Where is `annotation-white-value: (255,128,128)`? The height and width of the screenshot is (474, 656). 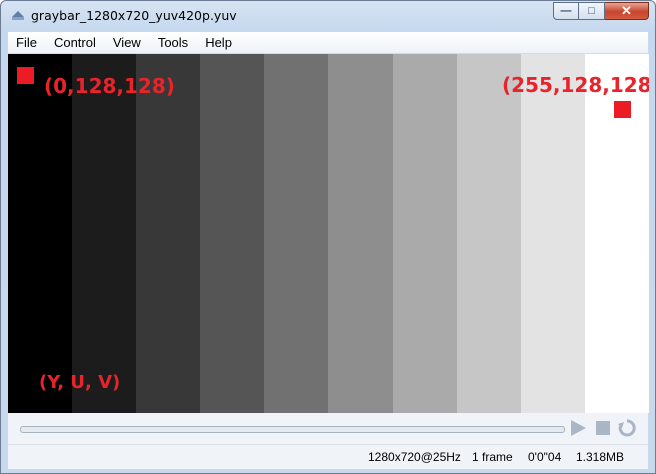
annotation-white-value: (255,128,128) is located at coordinates (575, 85).